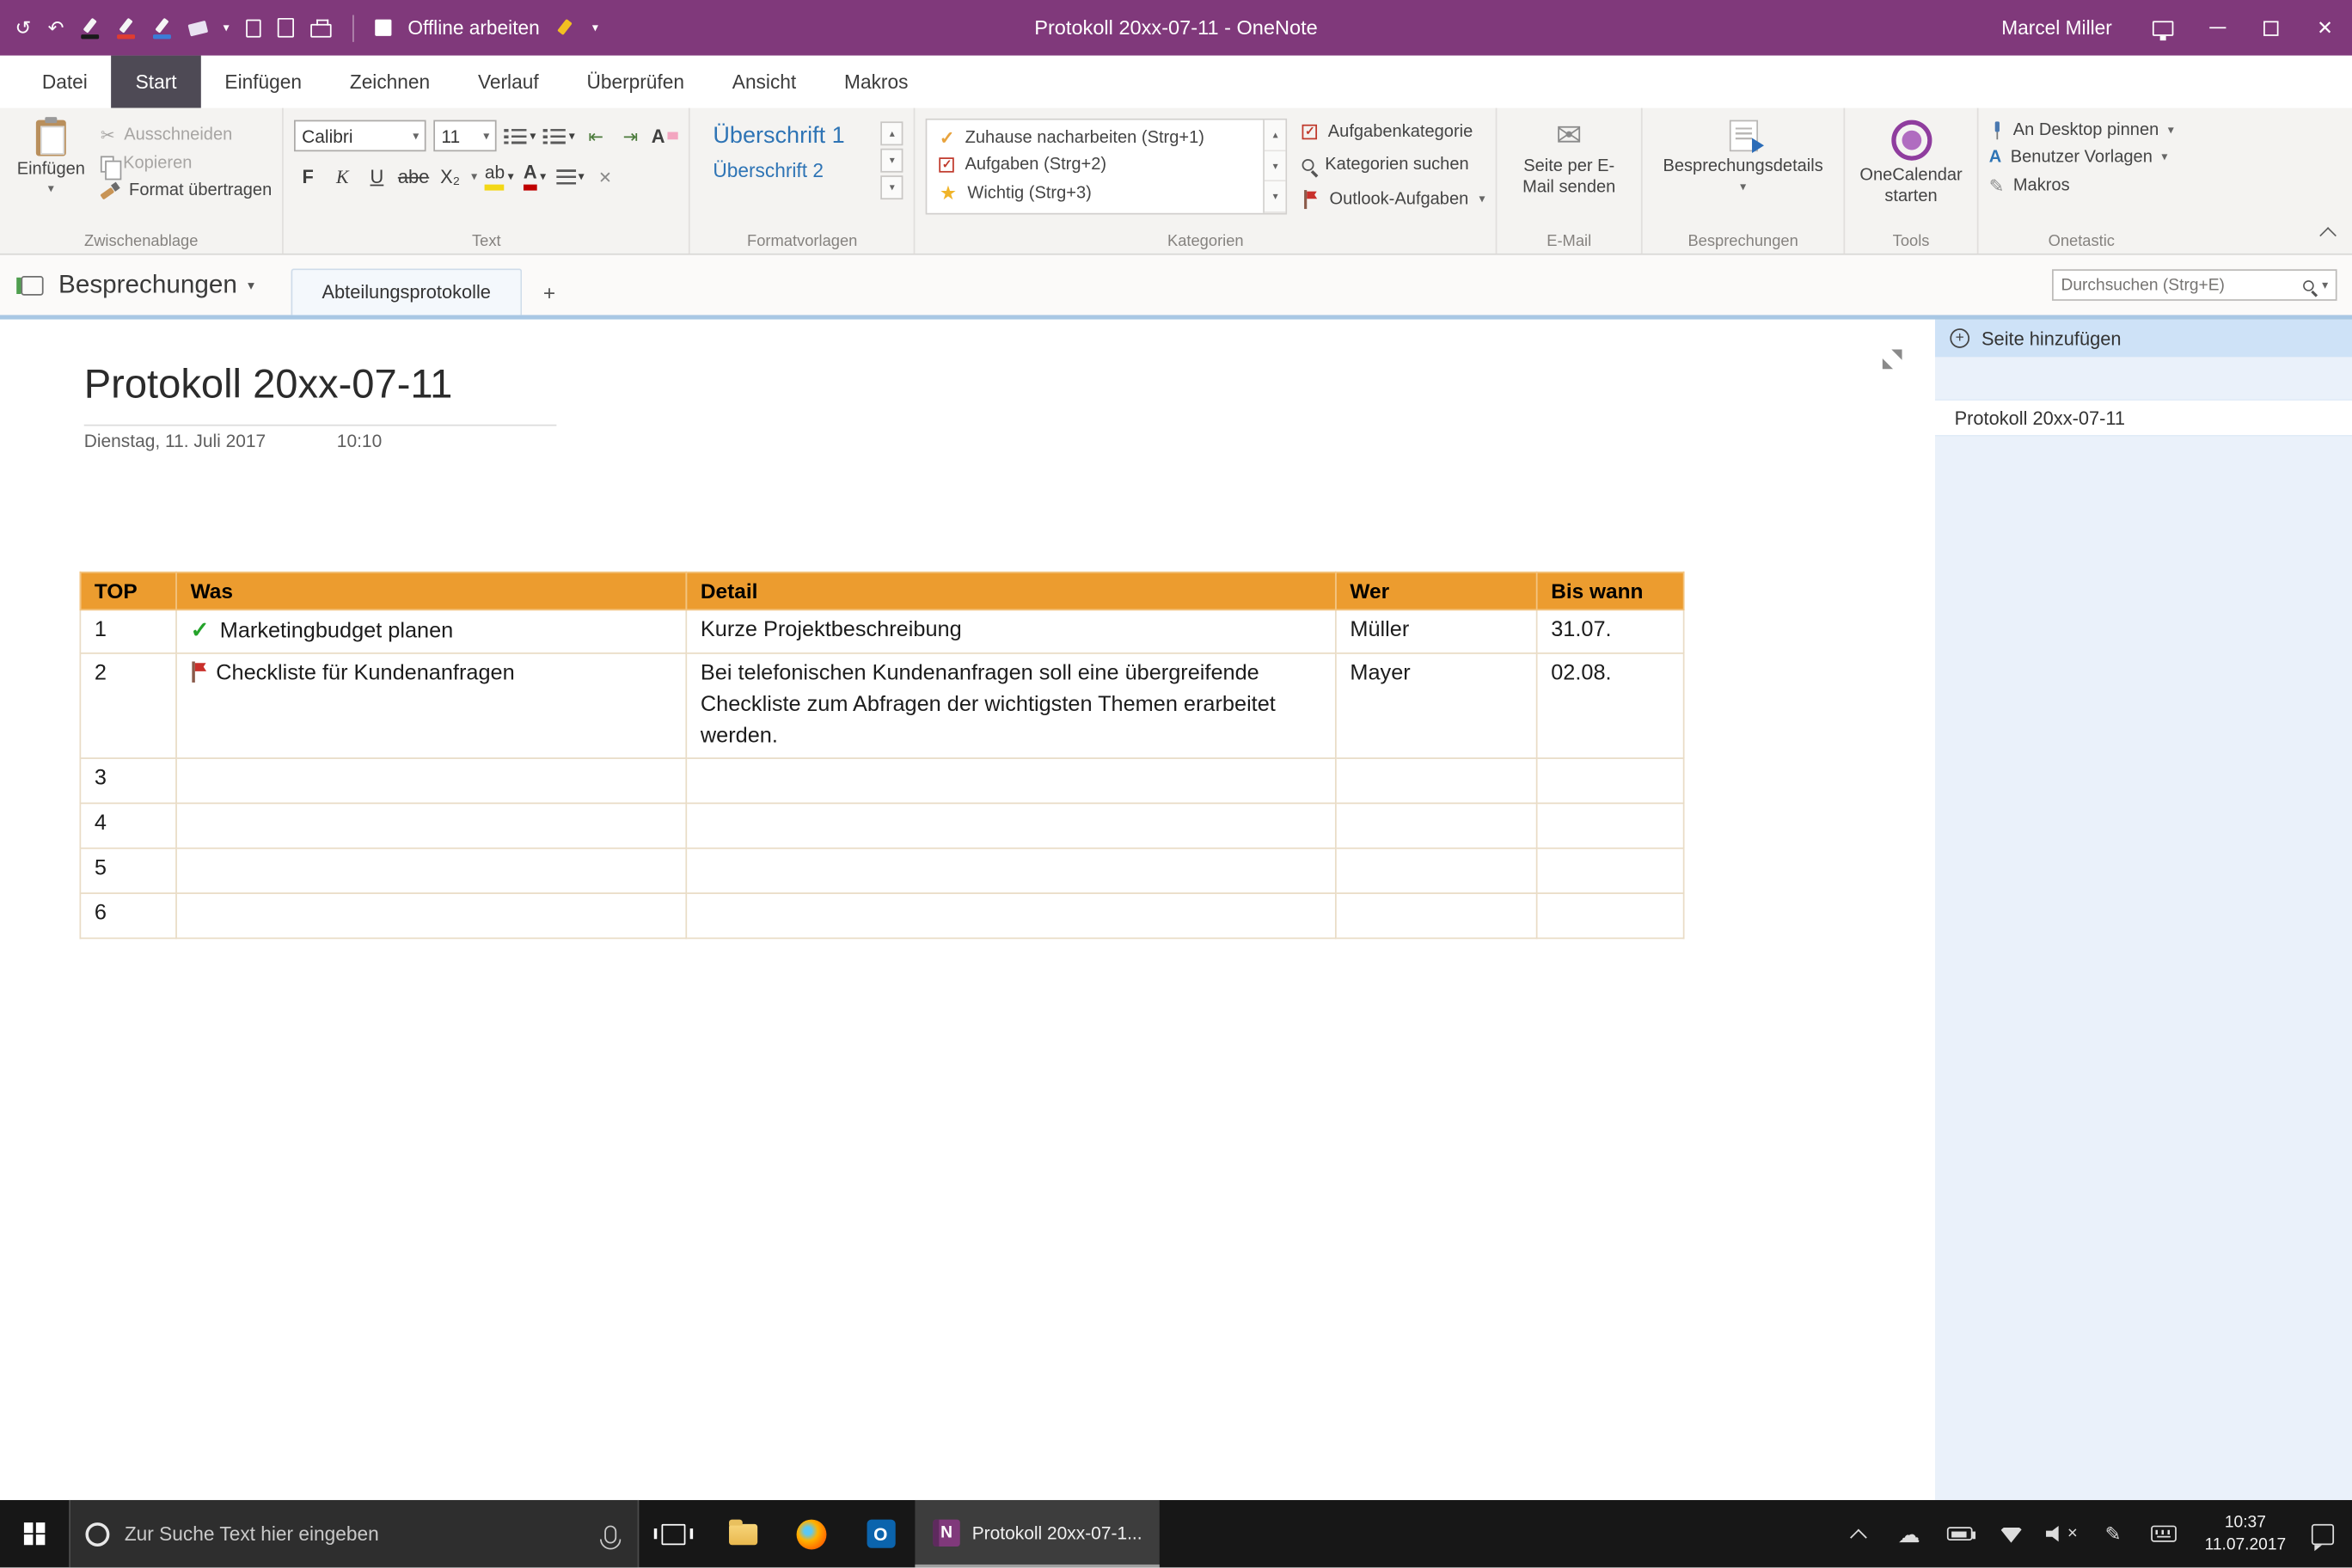 This screenshot has width=2352, height=1568. What do you see at coordinates (2143, 418) in the screenshot?
I see `page-list-item-selected: Protokoll 20xx-07-11` at bounding box center [2143, 418].